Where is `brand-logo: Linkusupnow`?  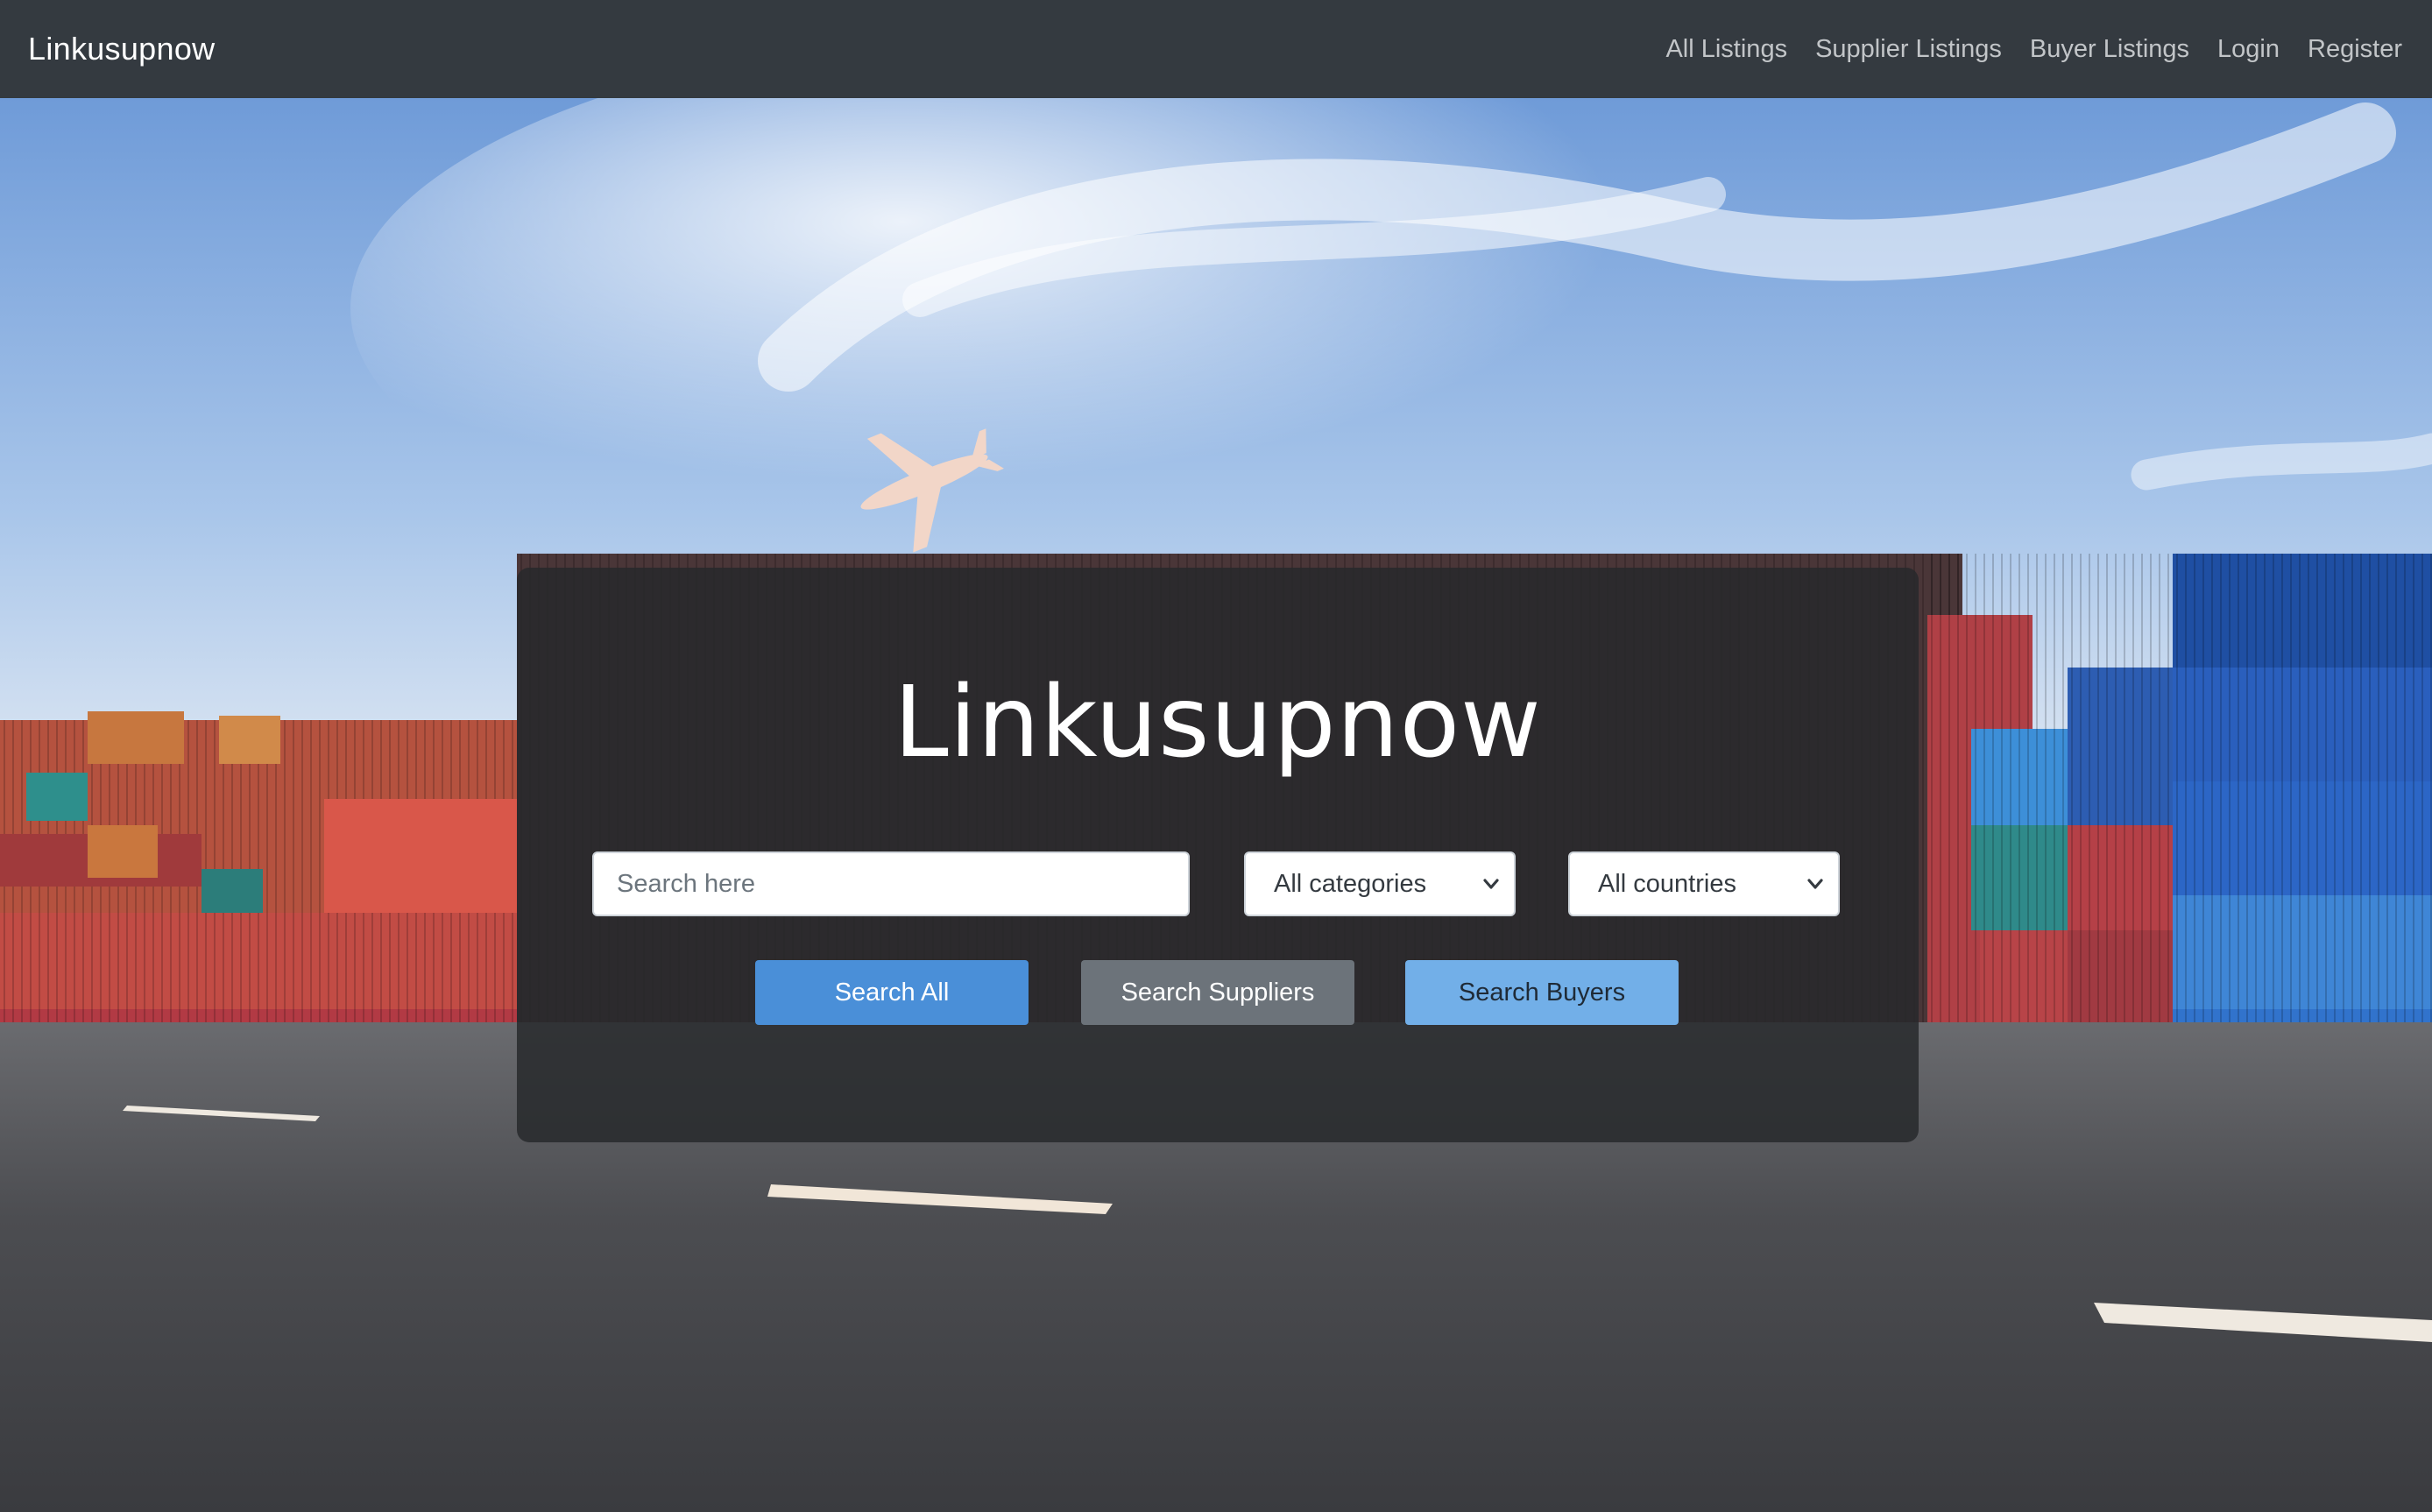
brand-logo: Linkusupnow is located at coordinates (121, 49).